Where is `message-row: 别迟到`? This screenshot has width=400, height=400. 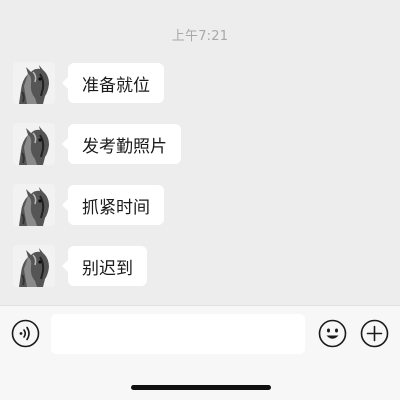 message-row: 别迟到 is located at coordinates (80, 266).